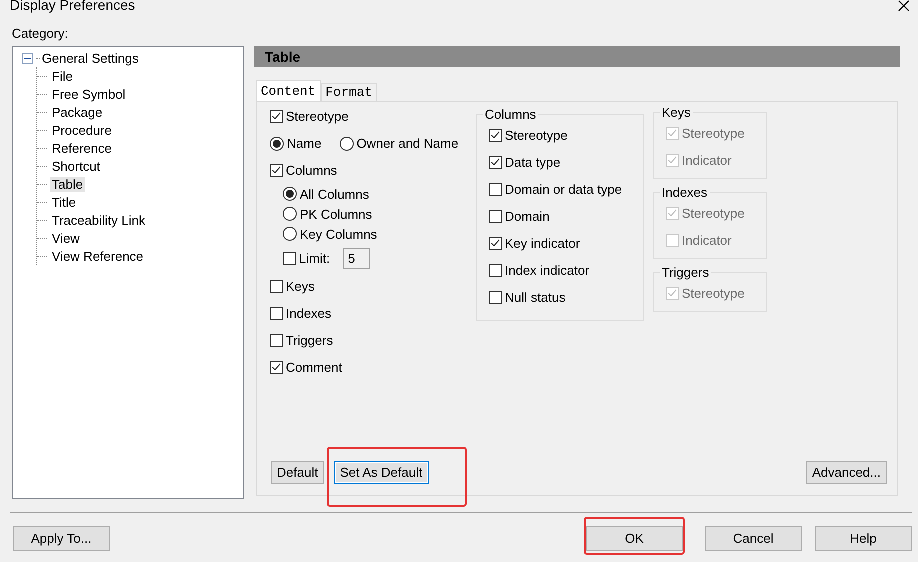  I want to click on tree-item: Procedure, so click(82, 130).